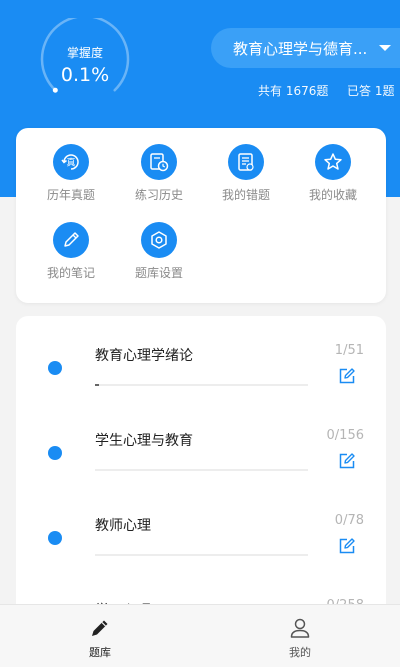  I want to click on mastery-value: 0.1%, so click(85, 75).